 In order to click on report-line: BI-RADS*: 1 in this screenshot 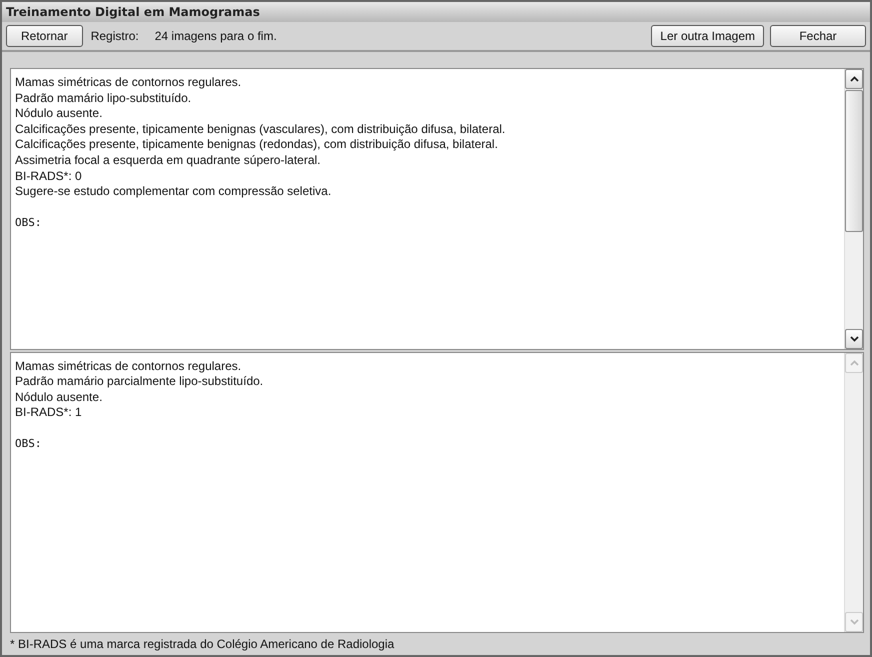, I will do `click(49, 413)`.